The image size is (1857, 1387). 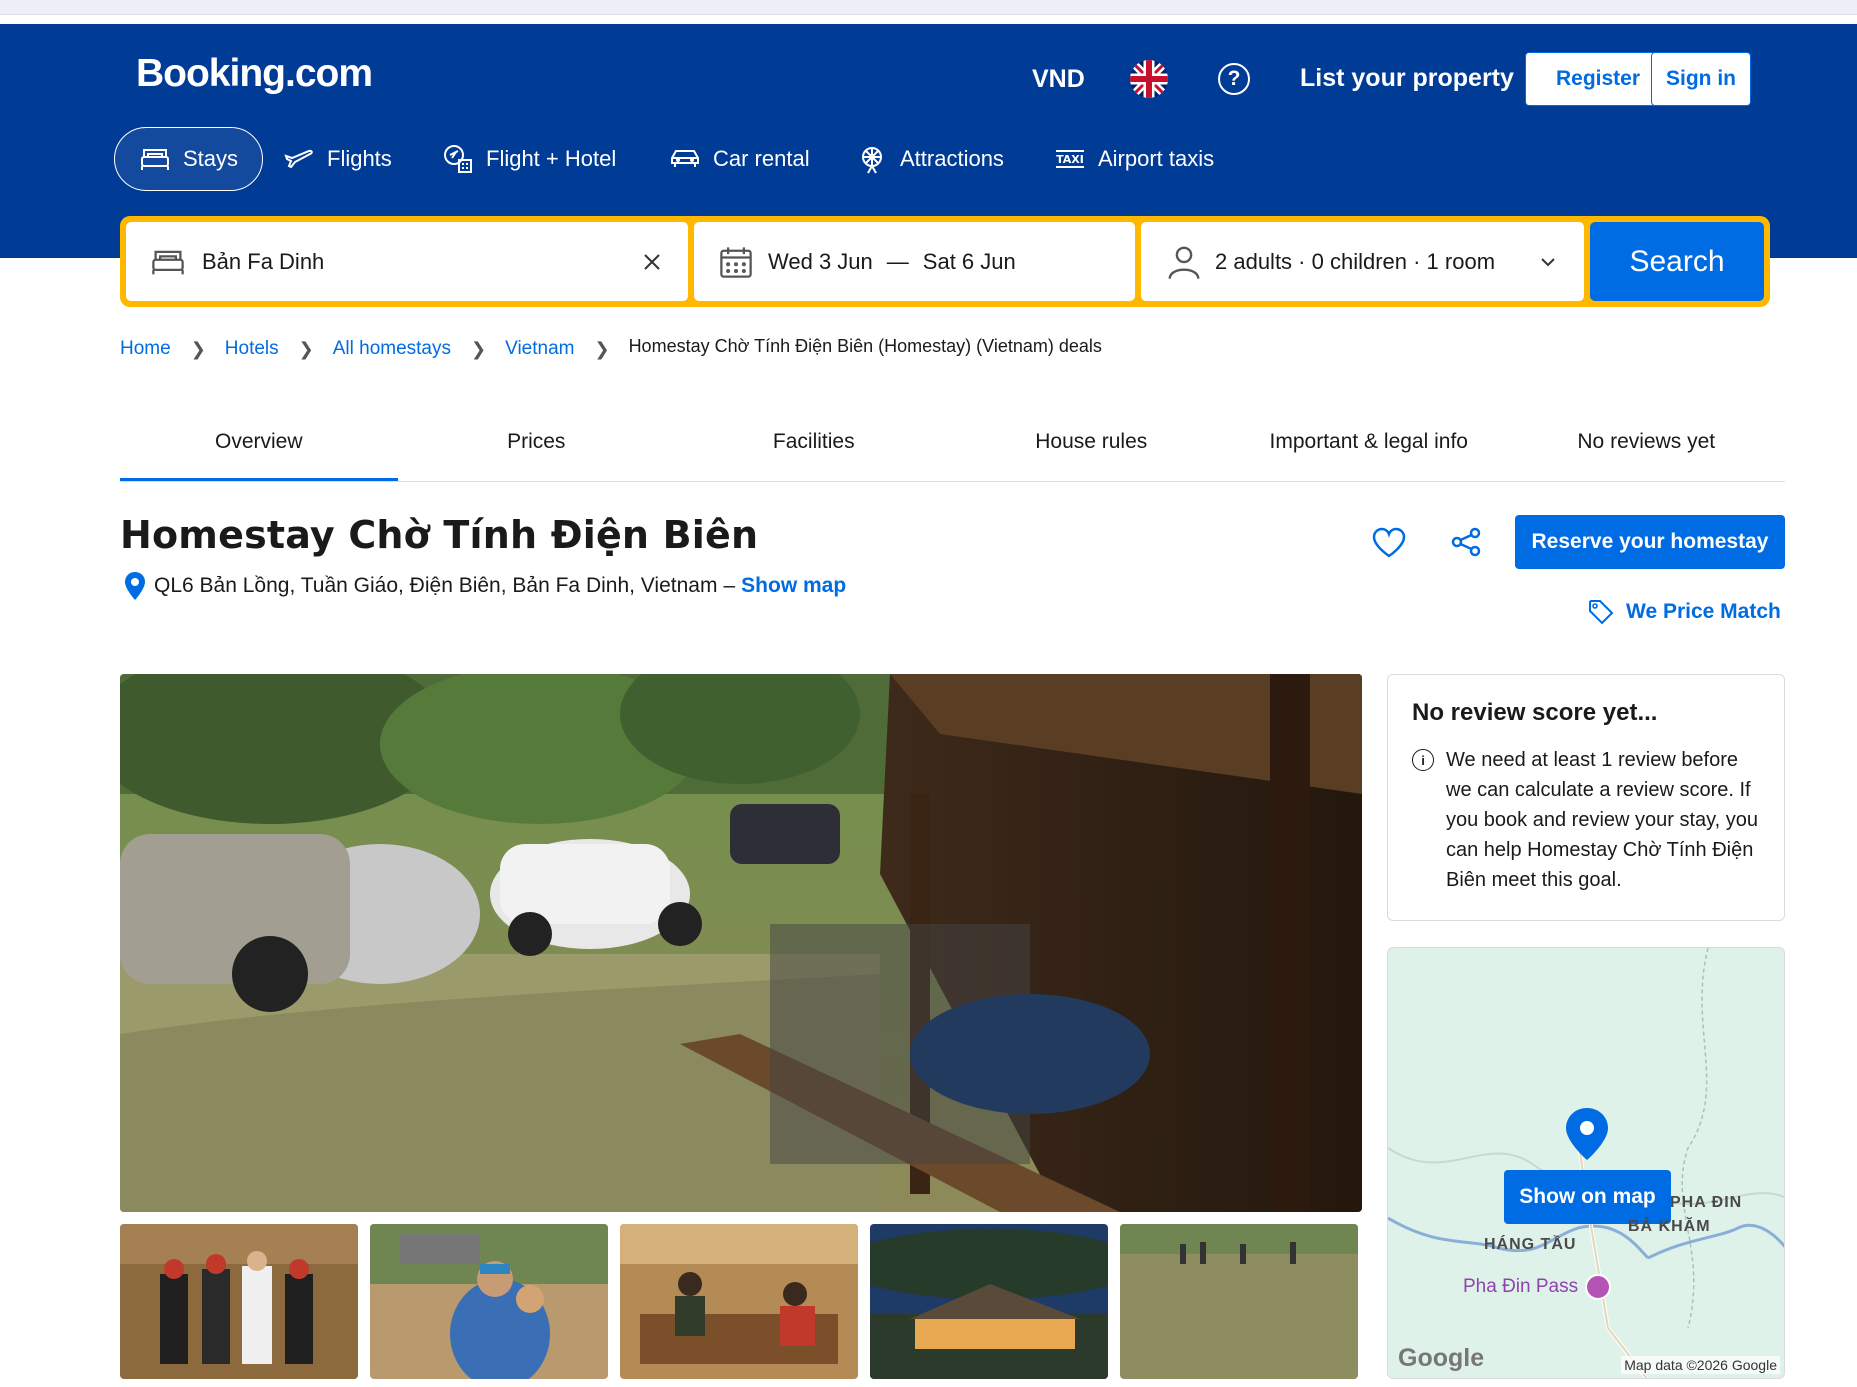 I want to click on browser-top-strip, so click(x=928, y=7).